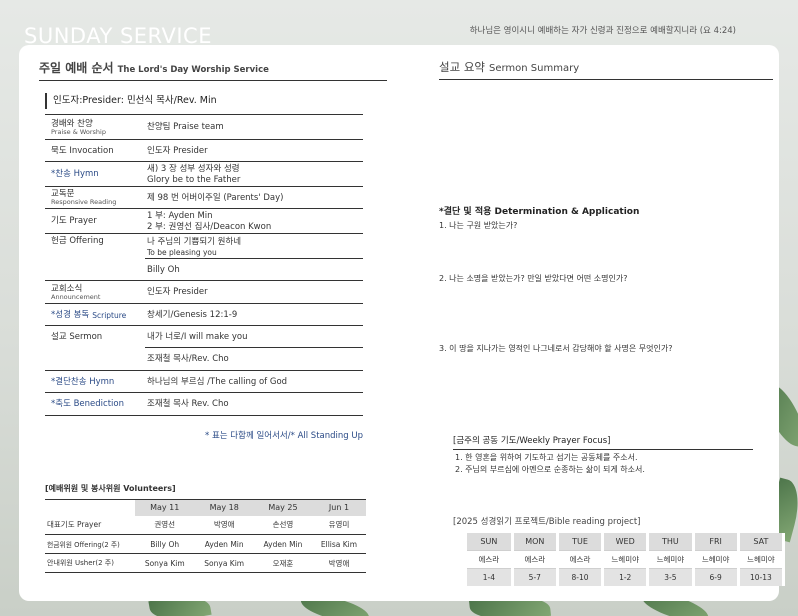 Image resolution: width=798 pixels, height=616 pixels. I want to click on volunteer-date: May 25, so click(282, 507).